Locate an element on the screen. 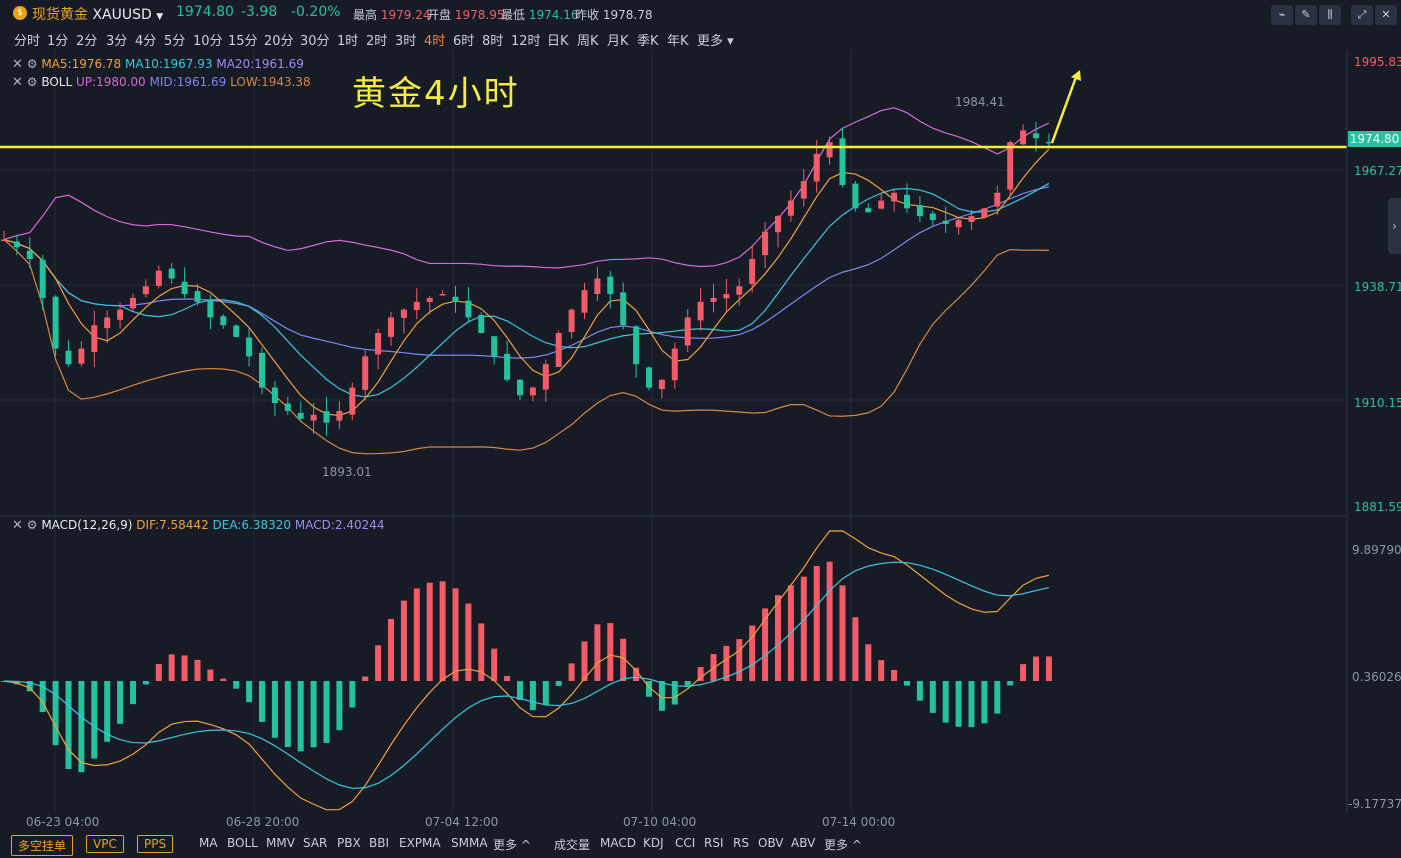 Image resolution: width=1401 pixels, height=858 pixels. interval-1: 1分 is located at coordinates (57, 39).